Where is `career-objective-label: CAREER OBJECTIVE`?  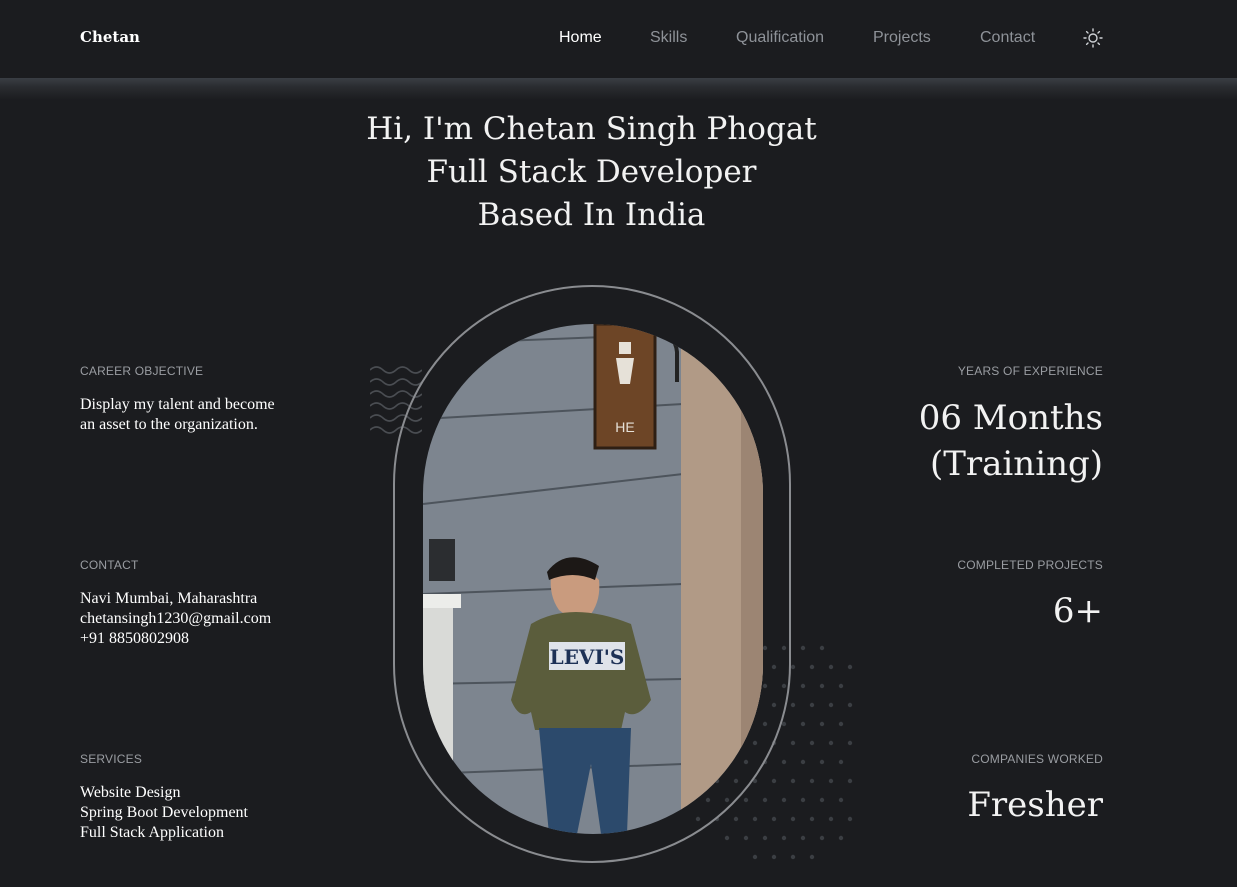 career-objective-label: CAREER OBJECTIVE is located at coordinates (142, 371).